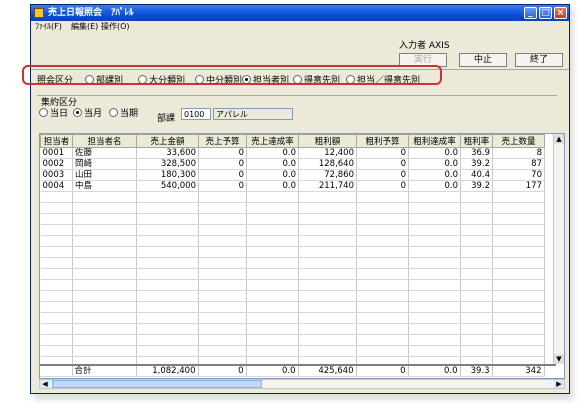 This screenshot has height=404, width=582. What do you see at coordinates (300, 13) in the screenshot?
I see `title-bar: 売上日報照会 ｱﾊﾟﾚﾙ _ □ ×` at bounding box center [300, 13].